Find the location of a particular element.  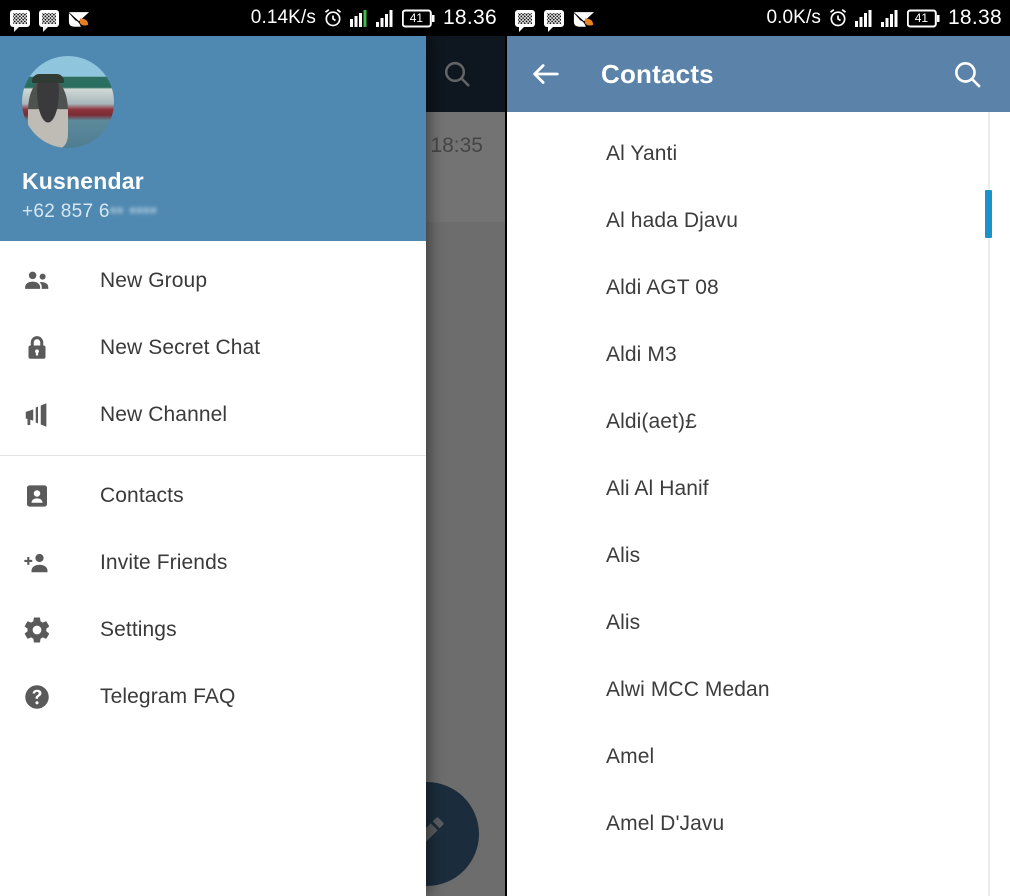

lock-icon is located at coordinates (48, 348).